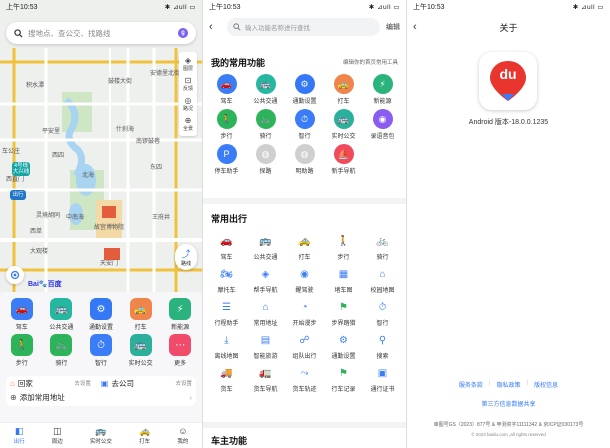  What do you see at coordinates (382, 280) in the screenshot?
I see `common-function-campus-map: ⌂ 校园地图` at bounding box center [382, 280].